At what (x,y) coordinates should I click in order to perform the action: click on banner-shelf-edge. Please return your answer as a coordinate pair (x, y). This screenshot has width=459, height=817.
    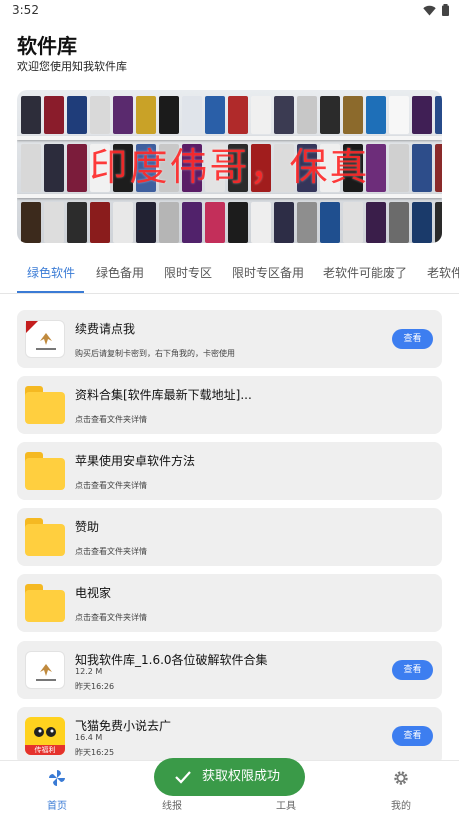
    Looking at the image, I should click on (229, 196).